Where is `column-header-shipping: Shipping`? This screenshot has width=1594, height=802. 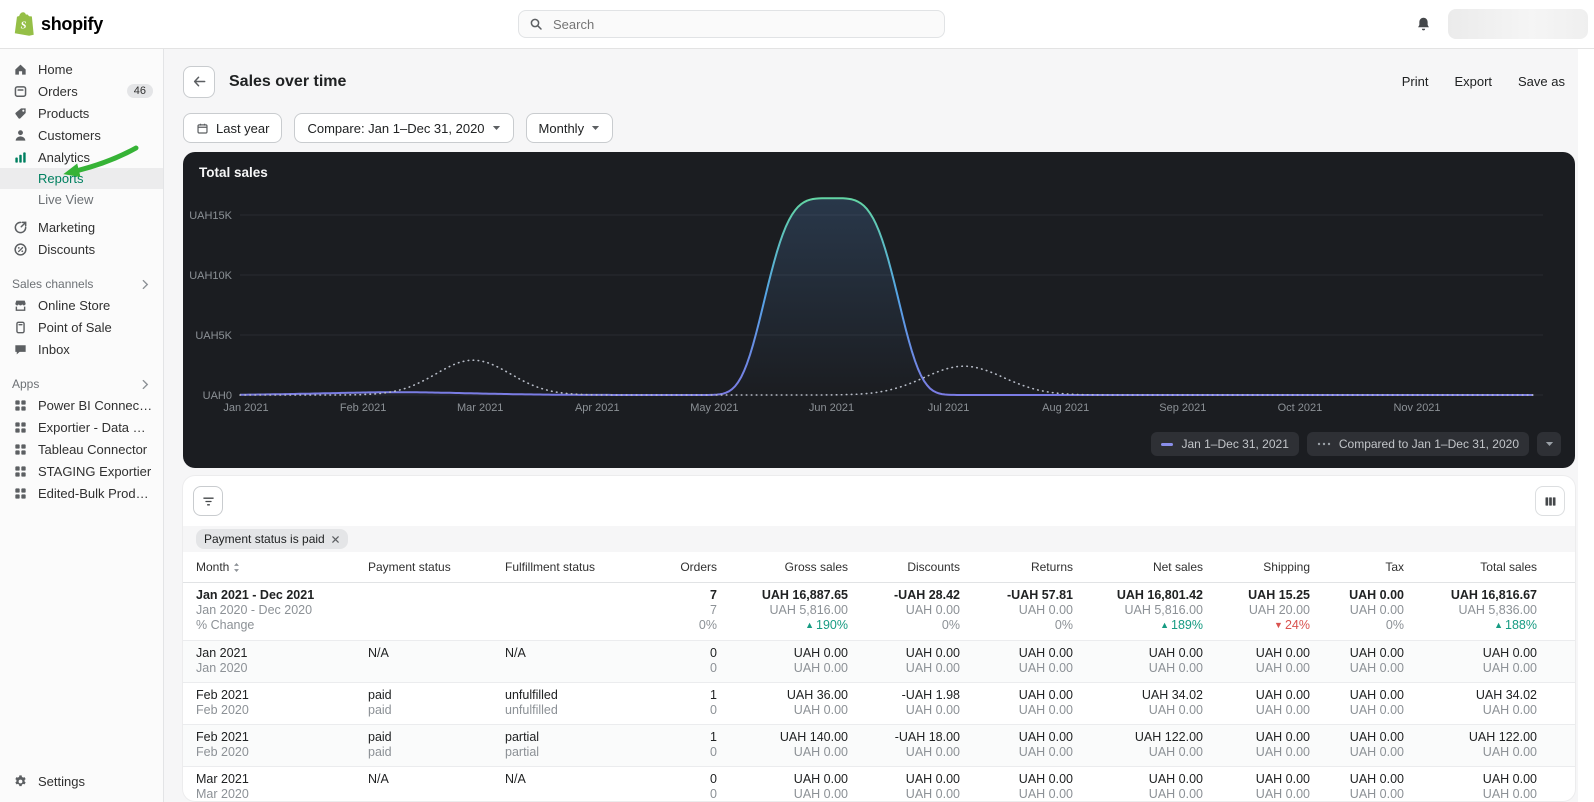 column-header-shipping: Shipping is located at coordinates (1256, 567).